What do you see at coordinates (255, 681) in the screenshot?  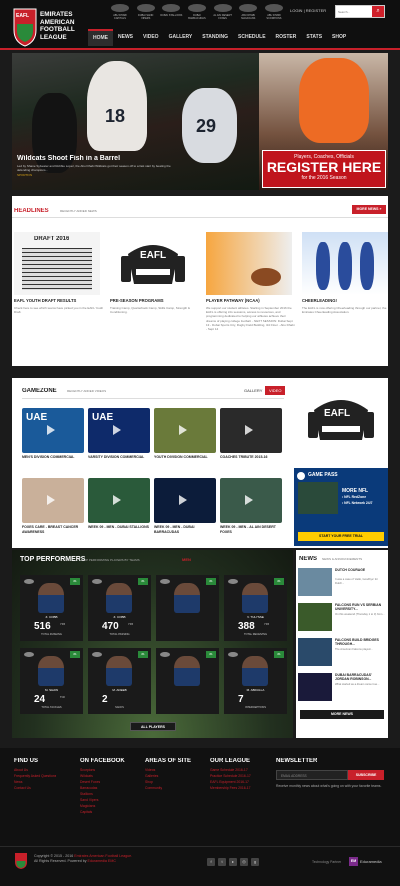 I see `performer-card: #1 M. ABDULLA 7 INTERCEPTIONS` at bounding box center [255, 681].